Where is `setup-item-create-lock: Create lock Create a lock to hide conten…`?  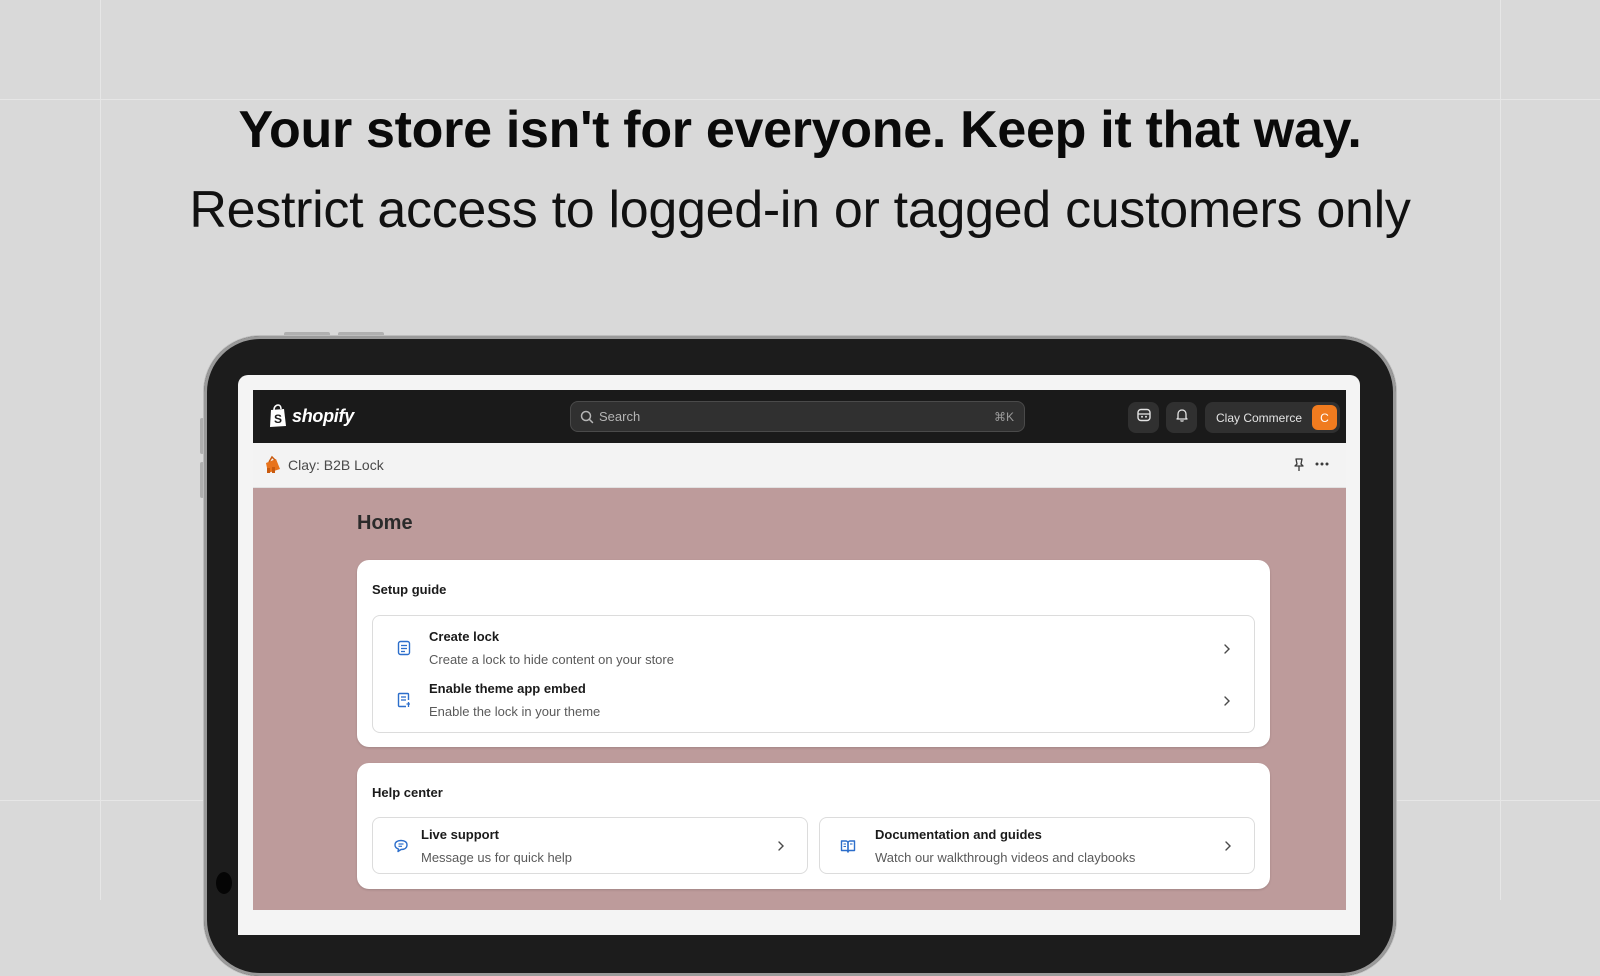
setup-item-create-lock: Create lock Create a lock to hide conten… is located at coordinates (813, 644).